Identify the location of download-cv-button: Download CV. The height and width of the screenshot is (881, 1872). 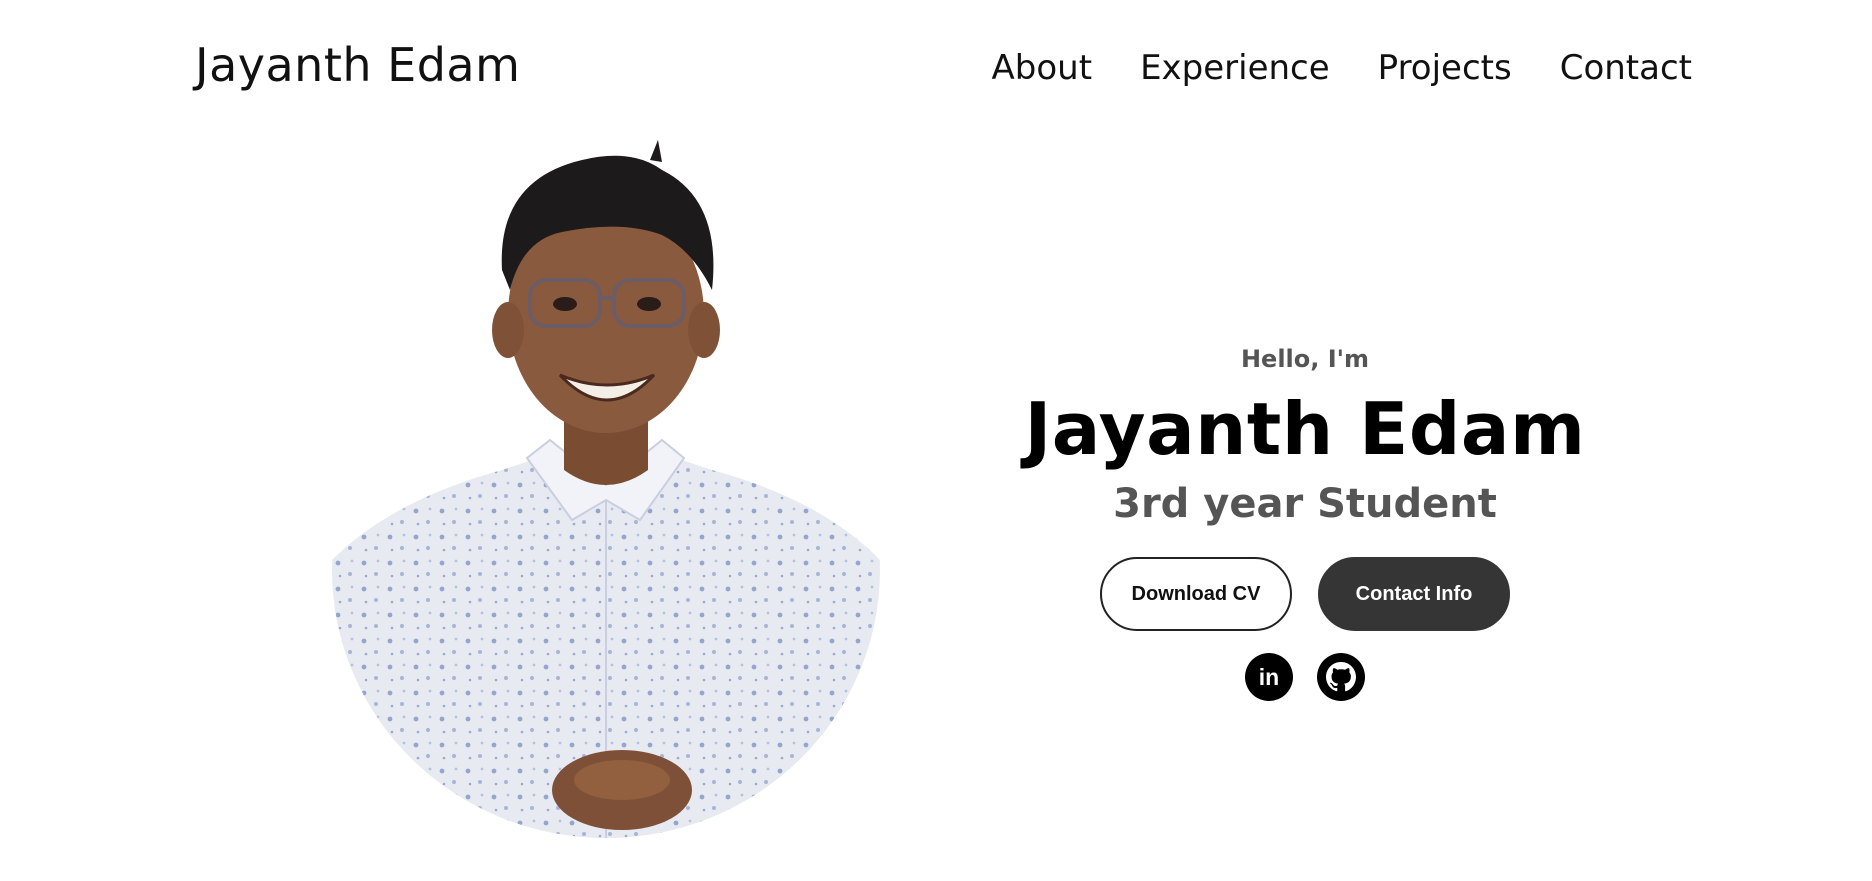
(1196, 594).